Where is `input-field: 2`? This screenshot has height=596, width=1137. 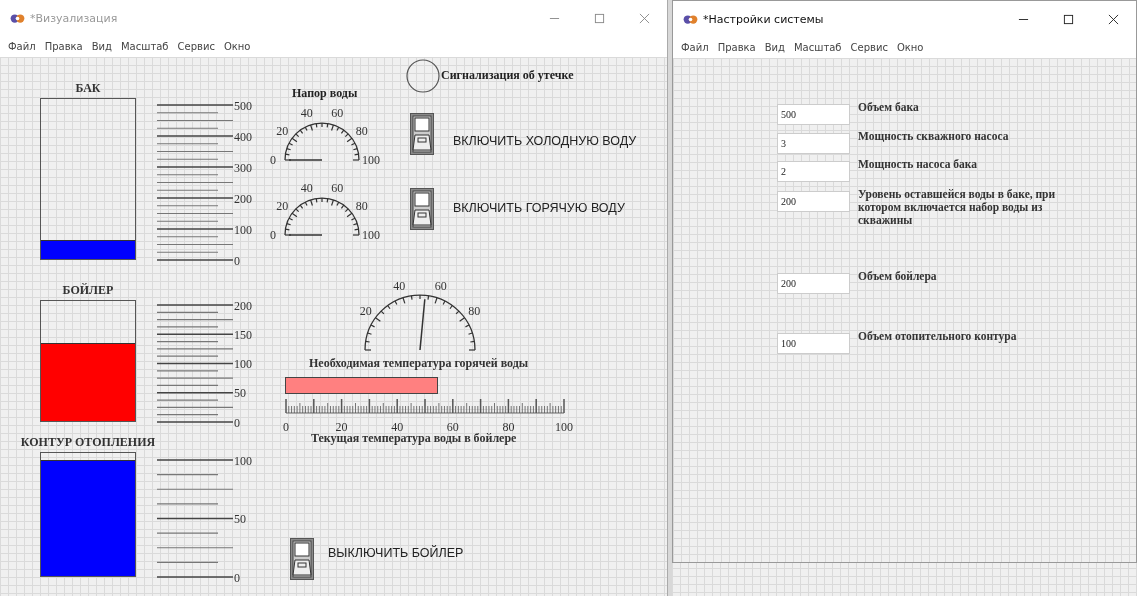 input-field: 2 is located at coordinates (813, 171).